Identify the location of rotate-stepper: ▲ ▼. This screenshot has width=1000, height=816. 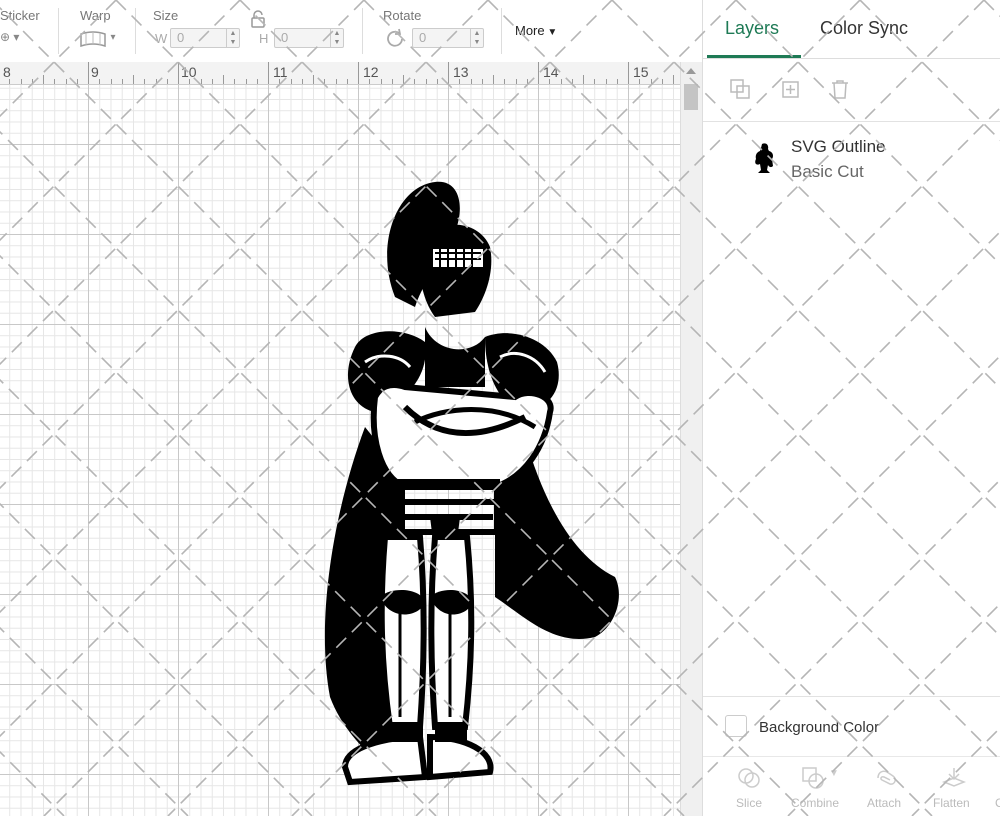
(476, 38).